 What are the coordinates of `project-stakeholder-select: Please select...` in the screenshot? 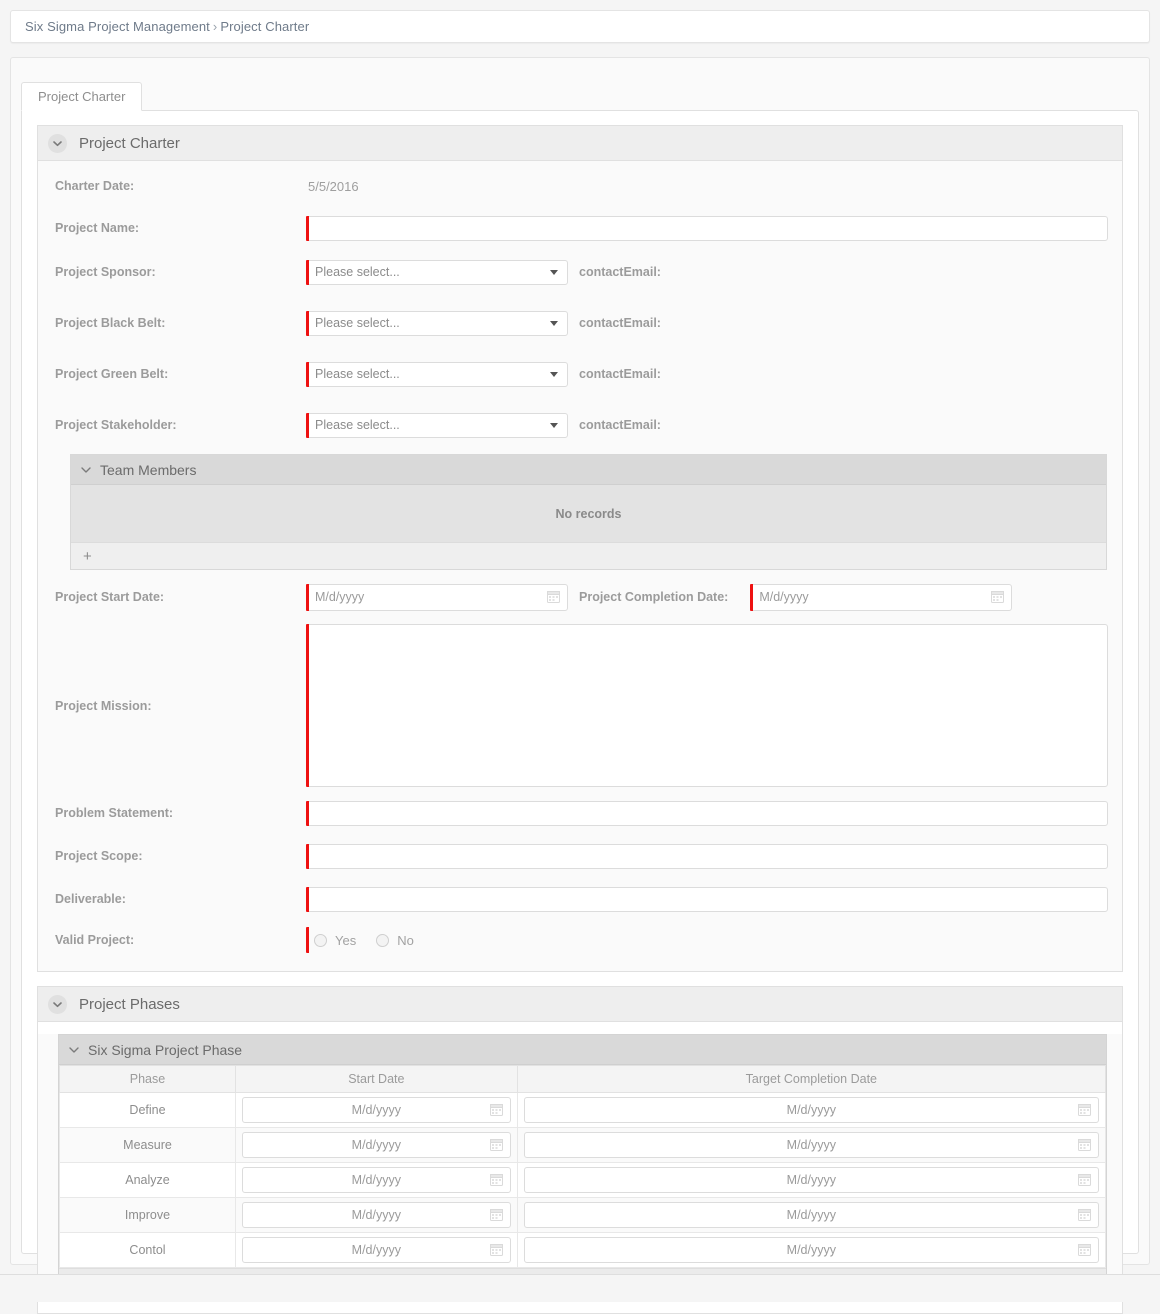 It's located at (437, 425).